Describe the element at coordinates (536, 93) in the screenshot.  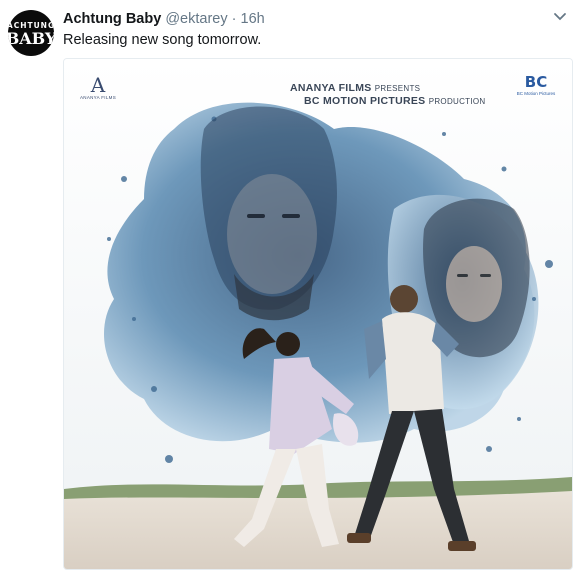
I see `bc-logo-text: BC Motion Pictures` at that location.